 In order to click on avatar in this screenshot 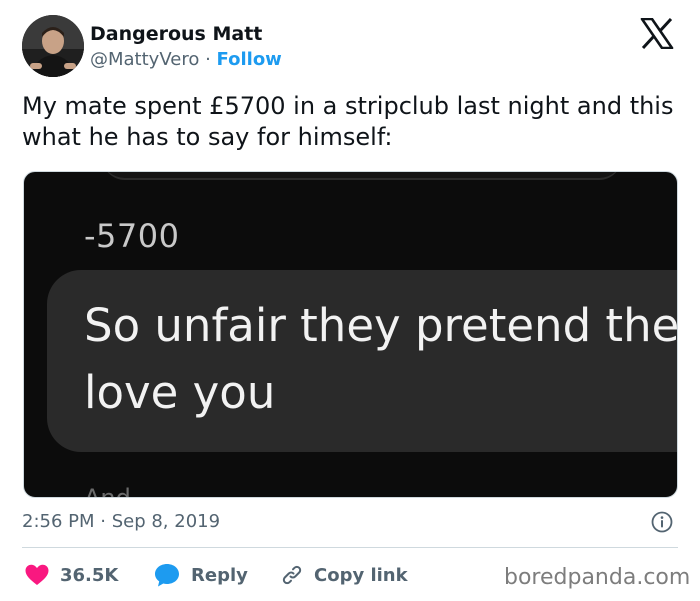, I will do `click(53, 46)`.